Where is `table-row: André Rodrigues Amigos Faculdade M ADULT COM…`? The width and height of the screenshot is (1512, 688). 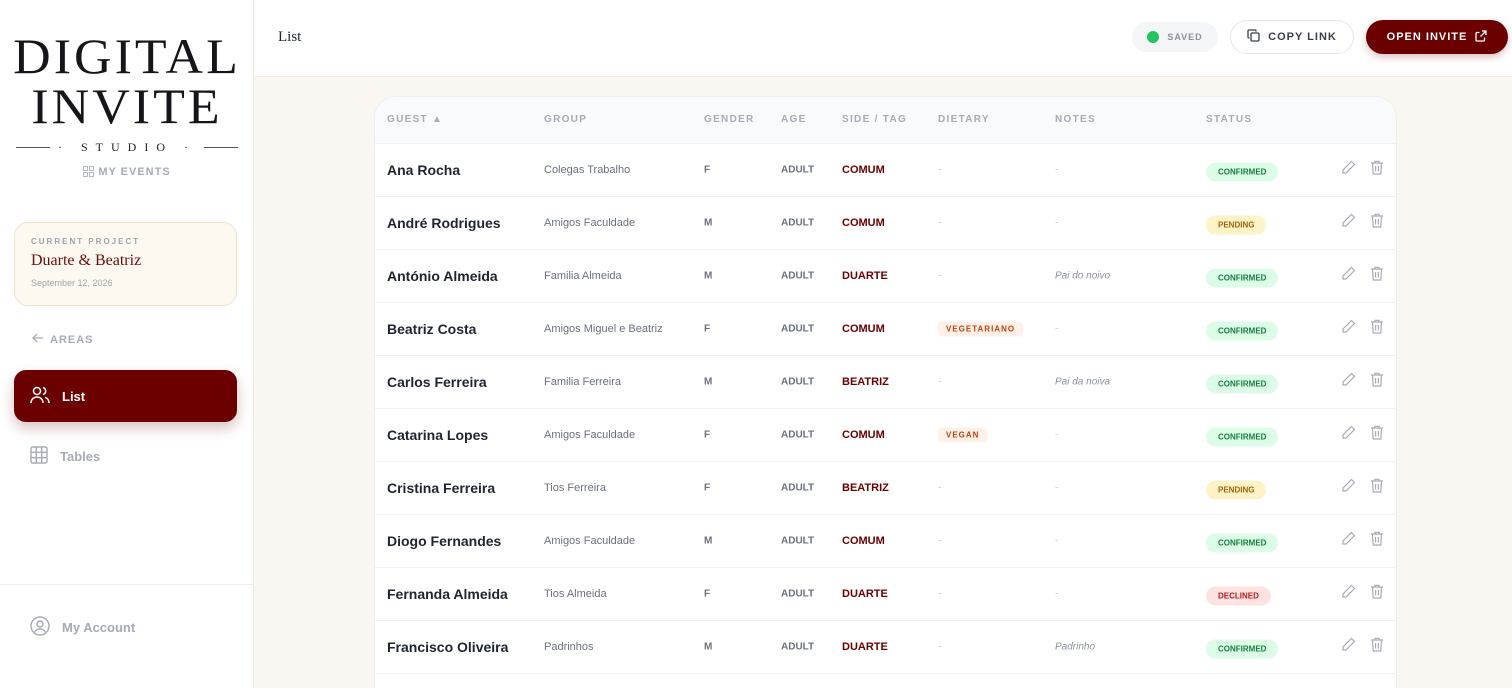 table-row: André Rodrigues Amigos Faculdade M ADULT COM… is located at coordinates (885, 223).